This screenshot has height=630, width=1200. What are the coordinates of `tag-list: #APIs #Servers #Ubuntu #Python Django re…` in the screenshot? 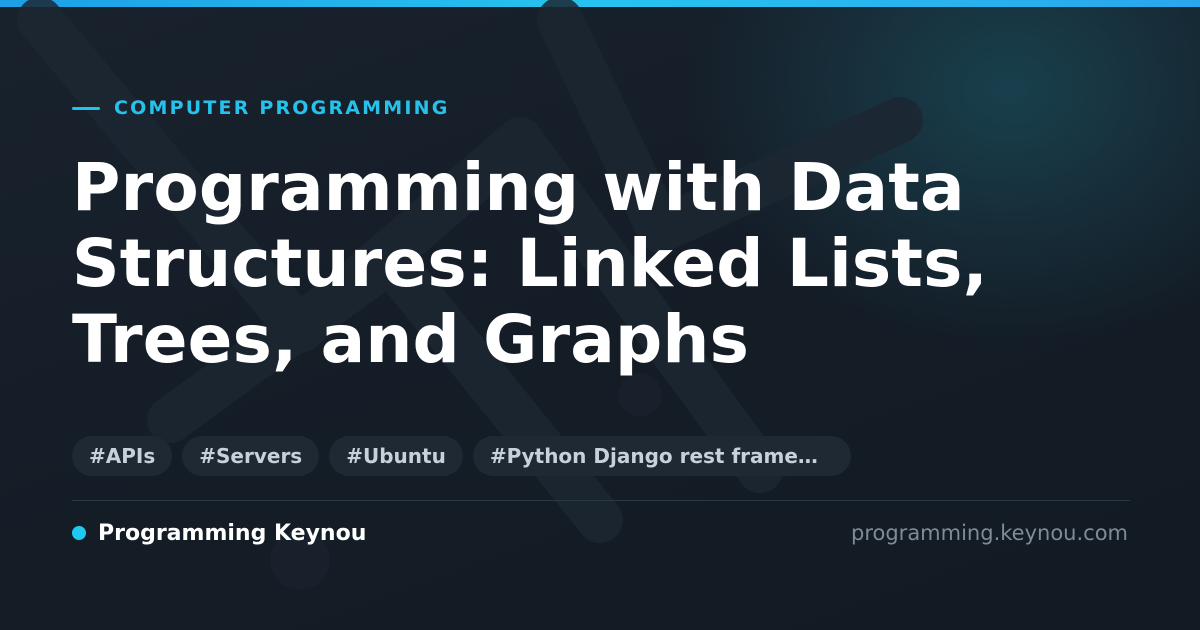 It's located at (461, 456).